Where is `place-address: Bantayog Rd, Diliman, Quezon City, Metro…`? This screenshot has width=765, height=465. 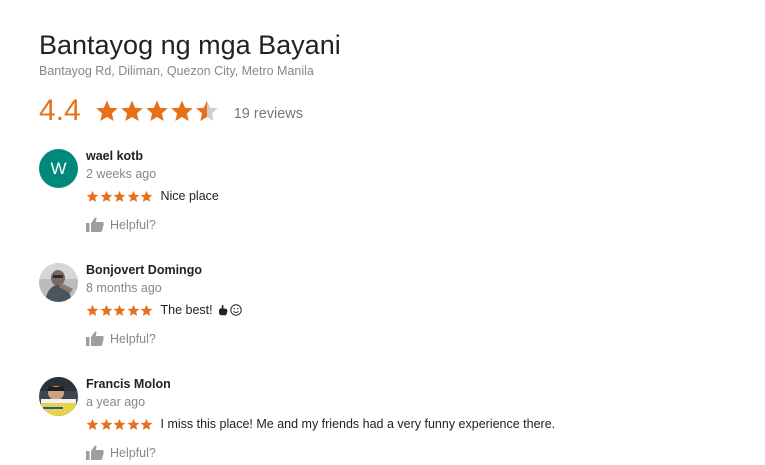
place-address: Bantayog Rd, Diliman, Quezon City, Metro… is located at coordinates (176, 71).